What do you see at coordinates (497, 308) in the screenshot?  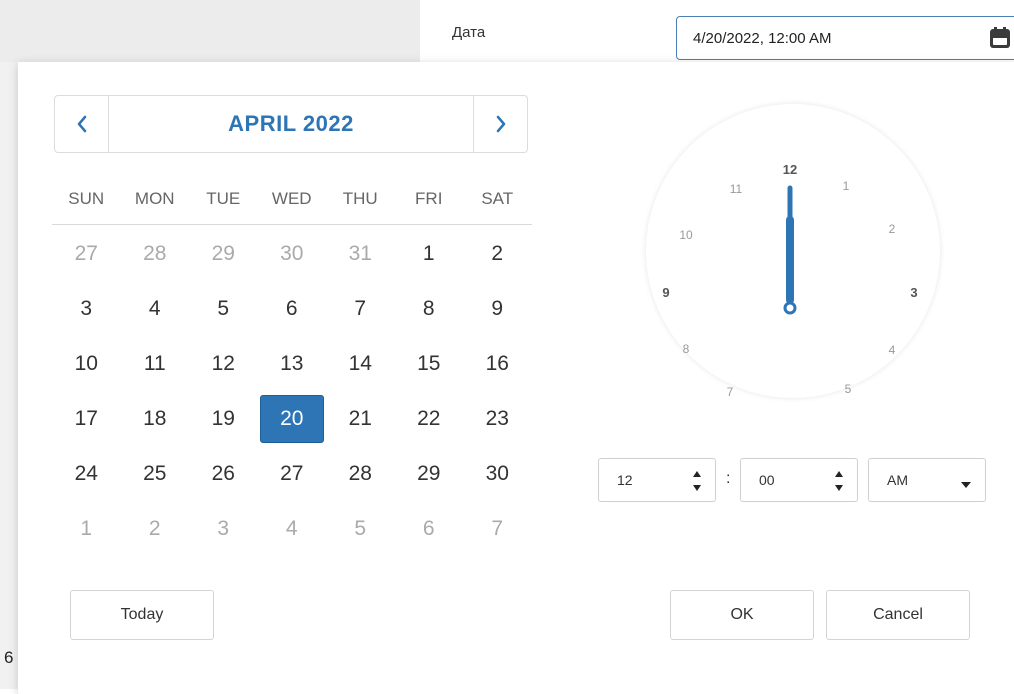 I see `day-cell: 9` at bounding box center [497, 308].